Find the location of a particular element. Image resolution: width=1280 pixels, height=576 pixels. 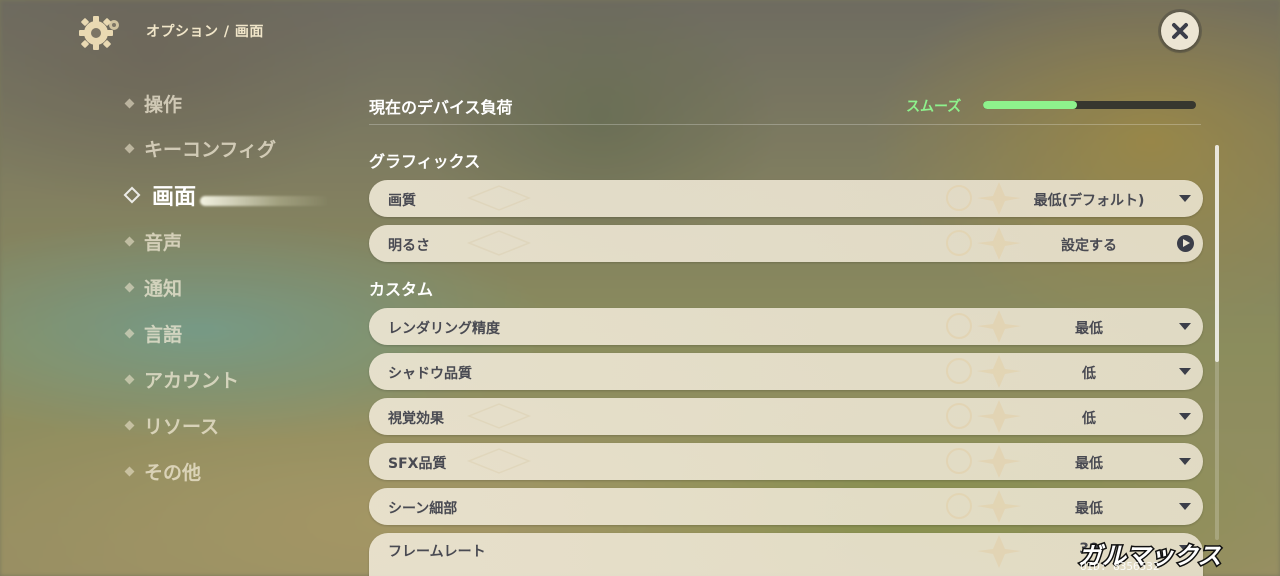

sidebar-item-label: 言語 is located at coordinates (163, 334).